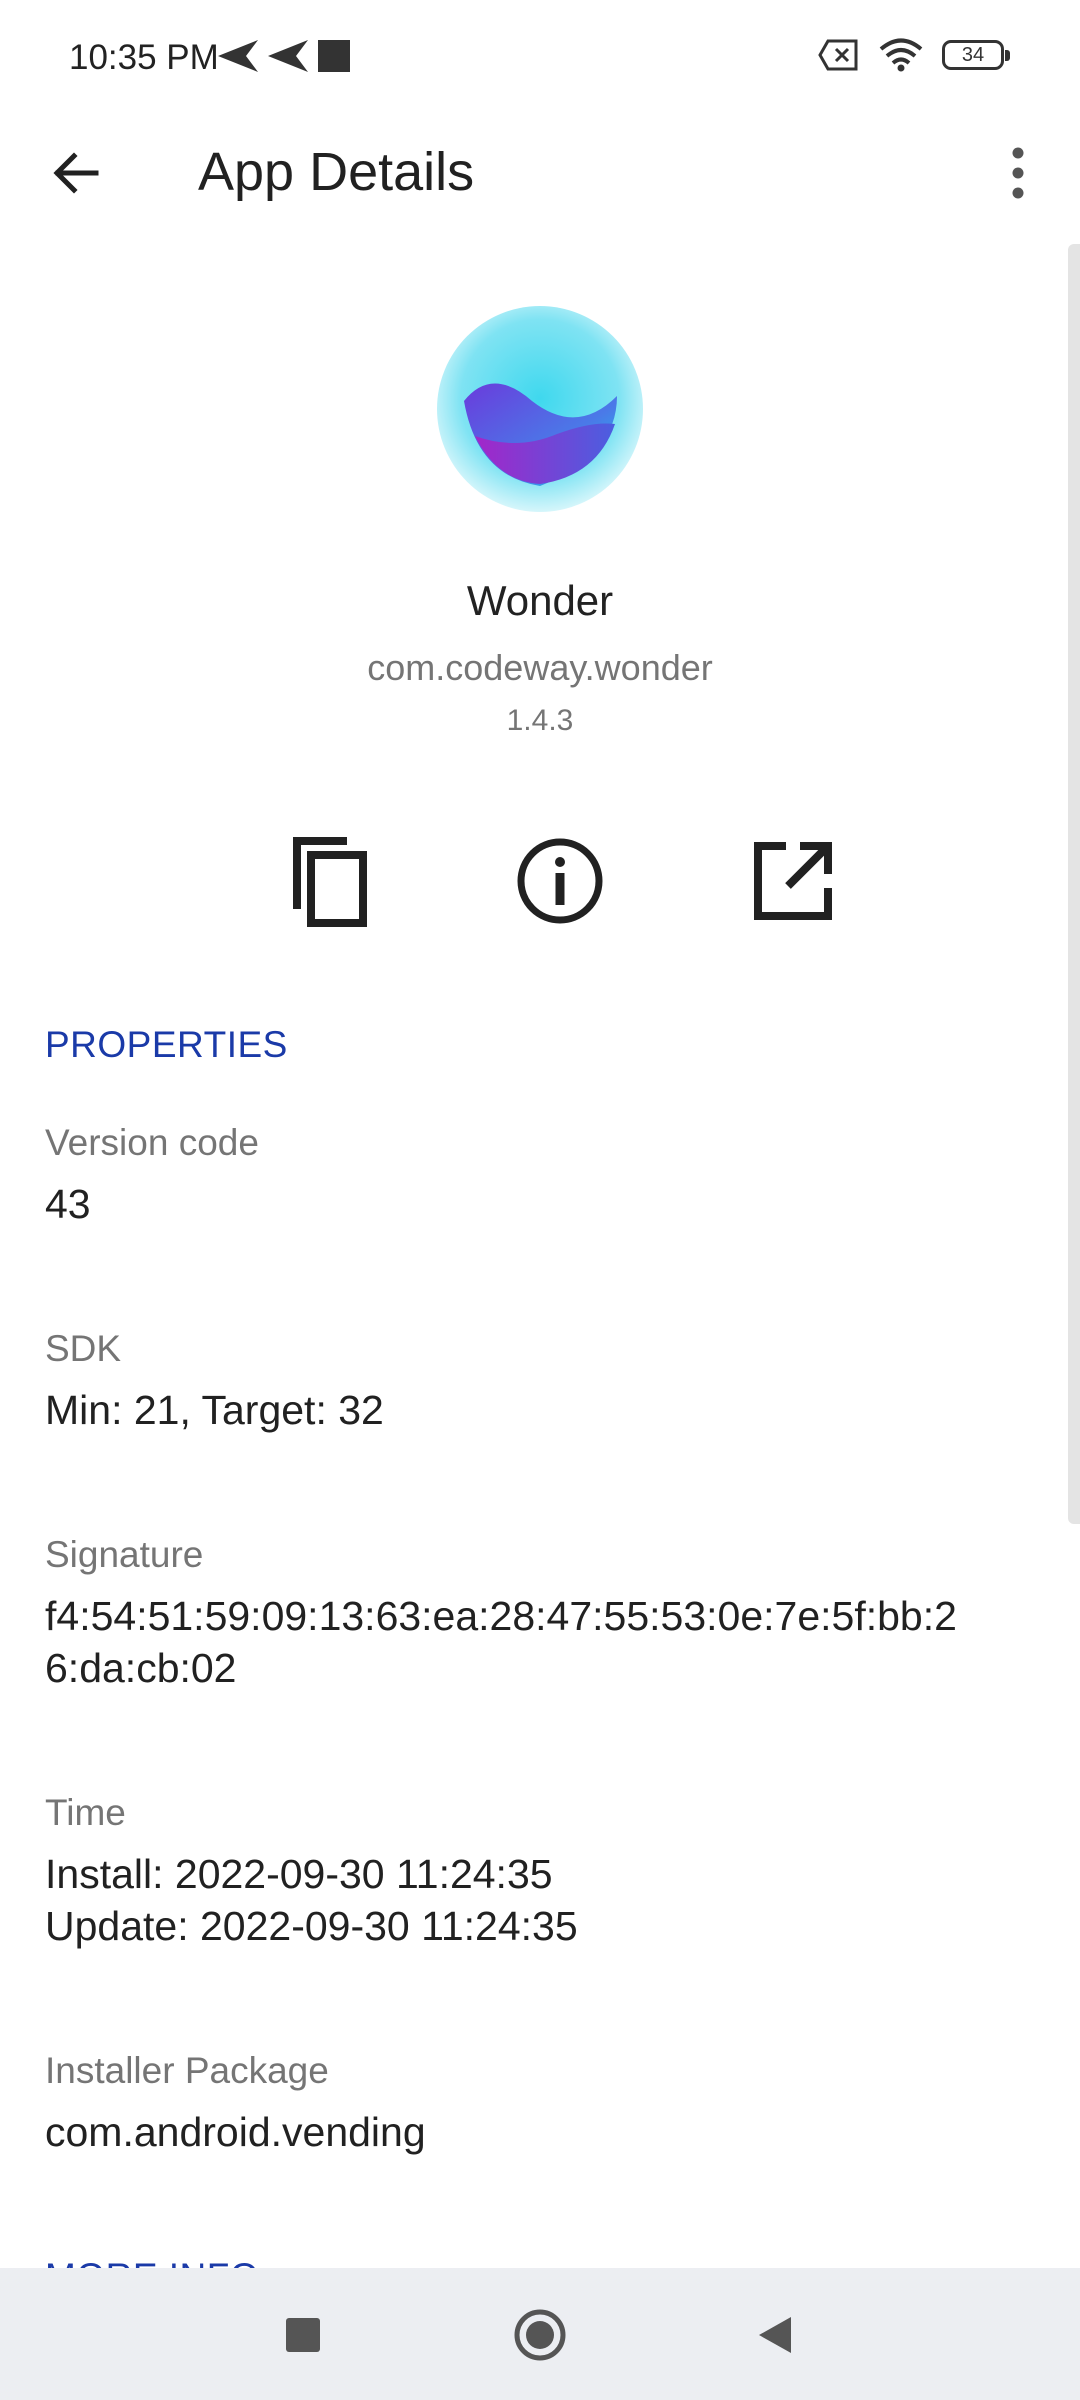  I want to click on back-nav-button, so click(775, 2335).